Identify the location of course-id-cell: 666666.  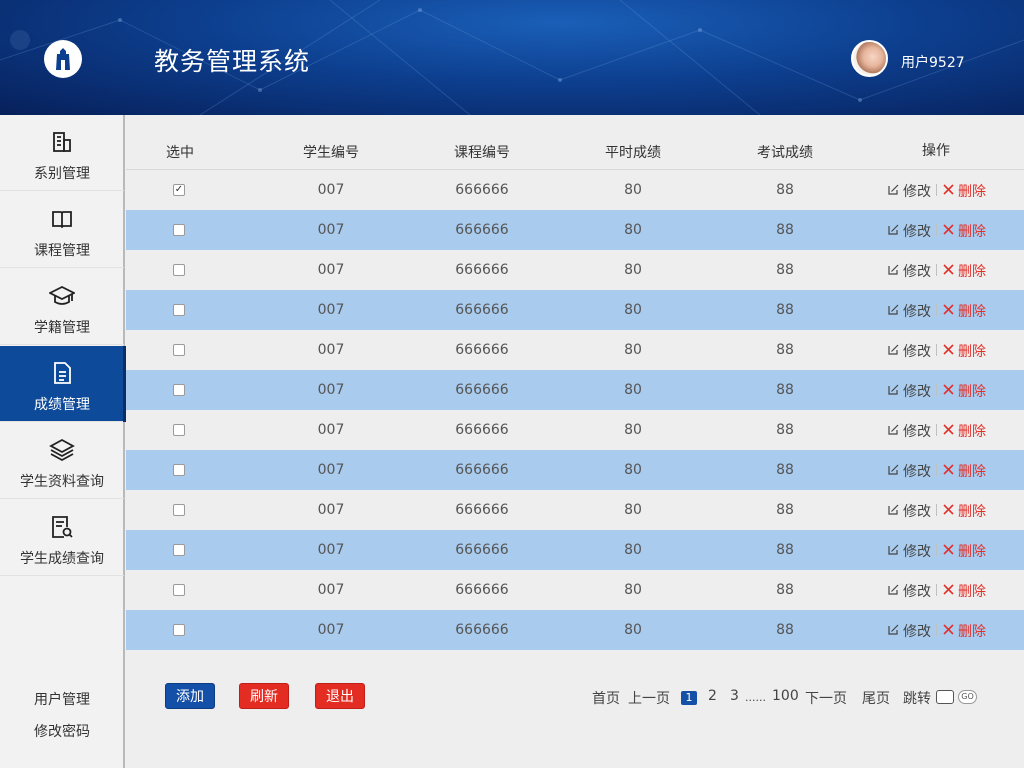
(482, 630).